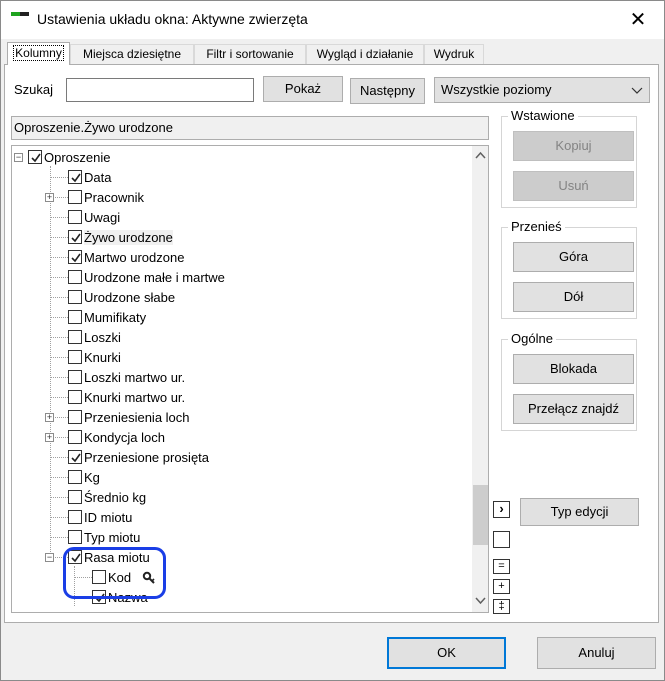 The image size is (665, 681). Describe the element at coordinates (573, 369) in the screenshot. I see `lock-button: Blokada` at that location.